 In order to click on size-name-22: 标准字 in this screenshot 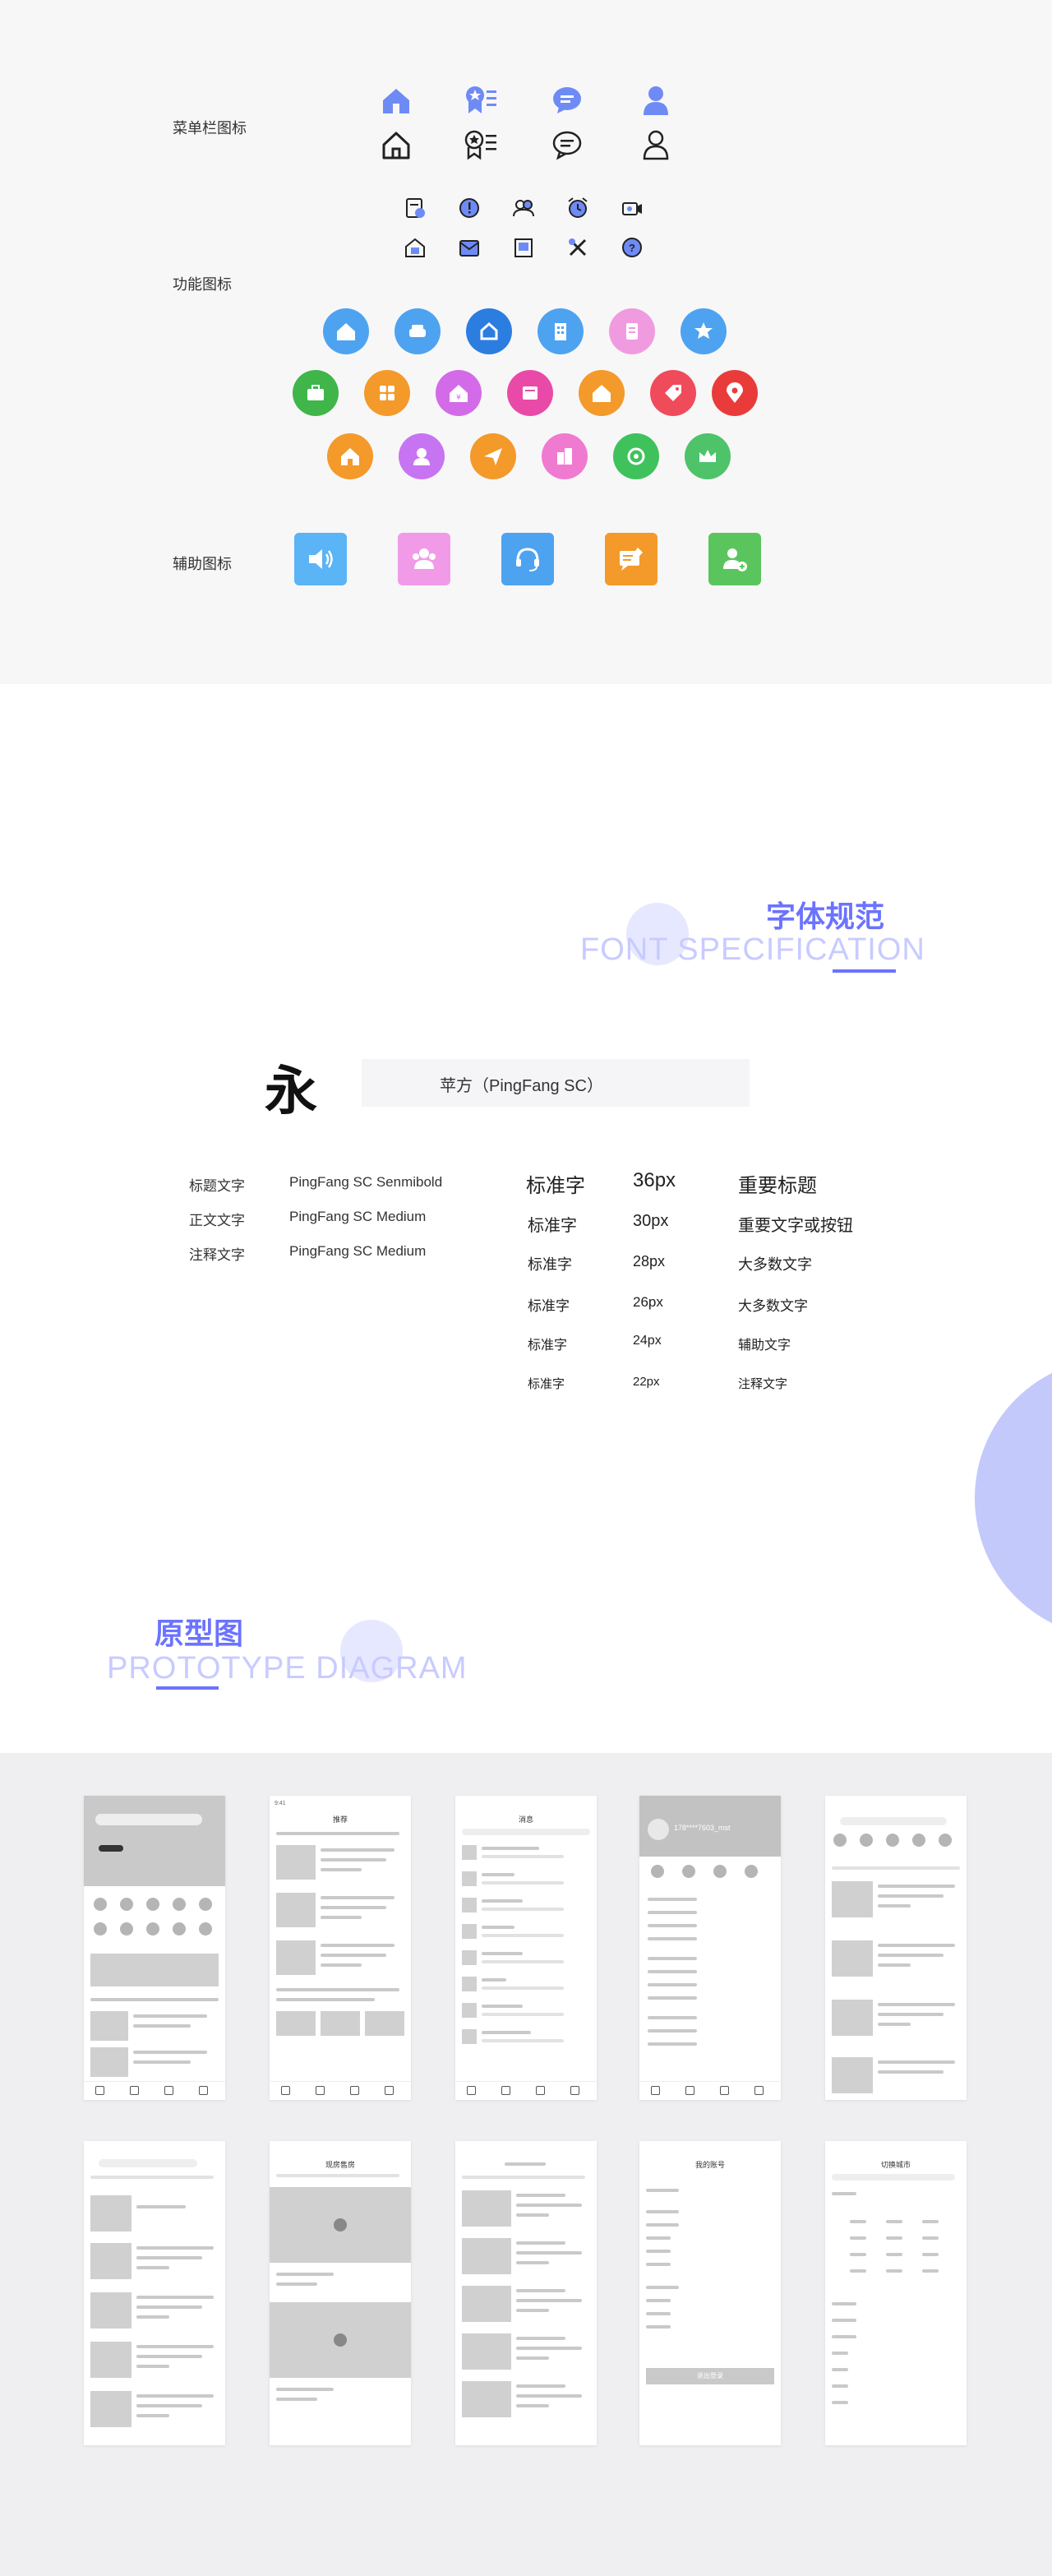, I will do `click(546, 1384)`.